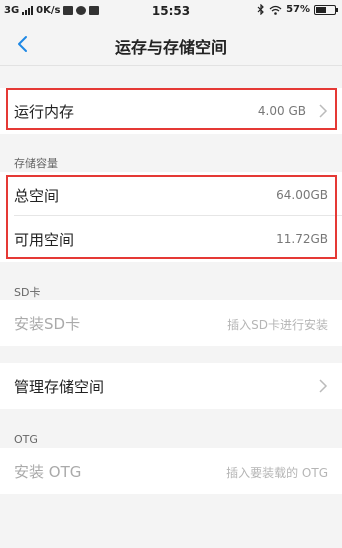 This screenshot has height=548, width=342. What do you see at coordinates (277, 473) in the screenshot?
I see `install-otg-hint: 插入要装载的 OTG` at bounding box center [277, 473].